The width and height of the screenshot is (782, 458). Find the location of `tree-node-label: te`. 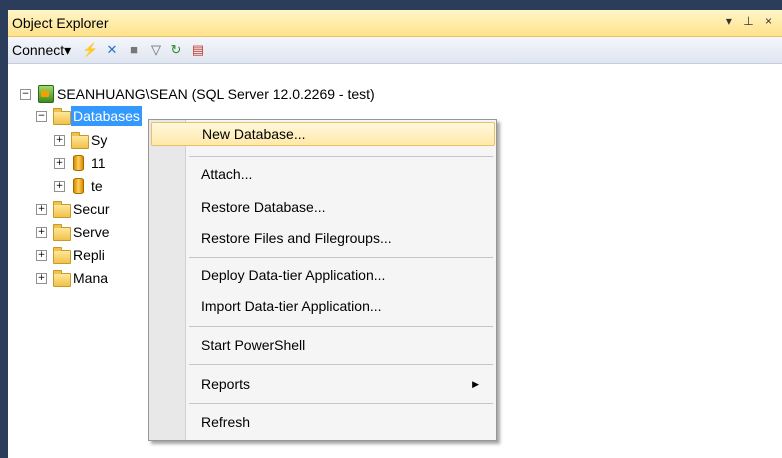

tree-node-label: te is located at coordinates (97, 186).